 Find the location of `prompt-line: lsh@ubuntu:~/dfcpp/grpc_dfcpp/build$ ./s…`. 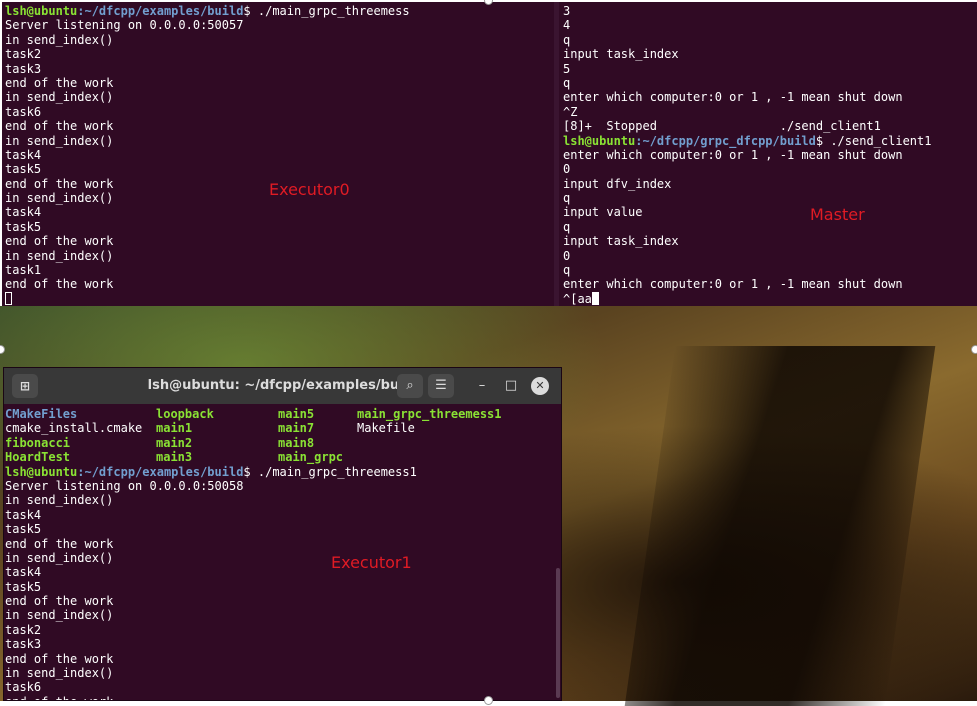

prompt-line: lsh@ubuntu:~/dfcpp/grpc_dfcpp/build$ ./s… is located at coordinates (770, 141).